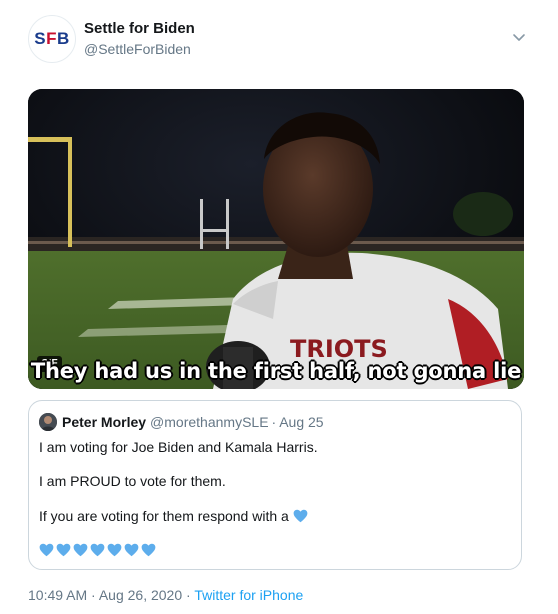 The height and width of the screenshot is (614, 558). I want to click on avatar-letter-f: F, so click(51, 38).